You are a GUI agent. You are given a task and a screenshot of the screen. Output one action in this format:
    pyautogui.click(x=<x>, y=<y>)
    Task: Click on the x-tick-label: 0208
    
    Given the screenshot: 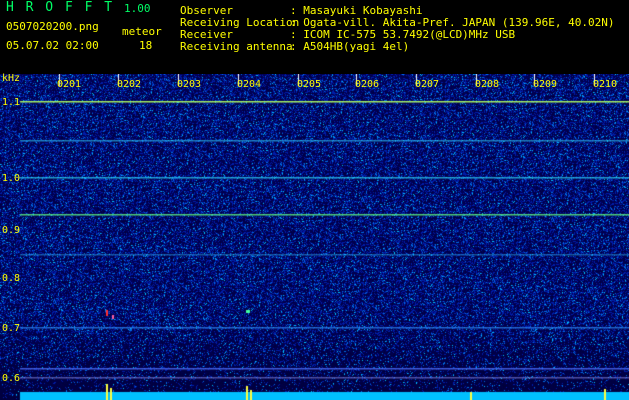 What is the action you would take?
    pyautogui.click(x=487, y=84)
    